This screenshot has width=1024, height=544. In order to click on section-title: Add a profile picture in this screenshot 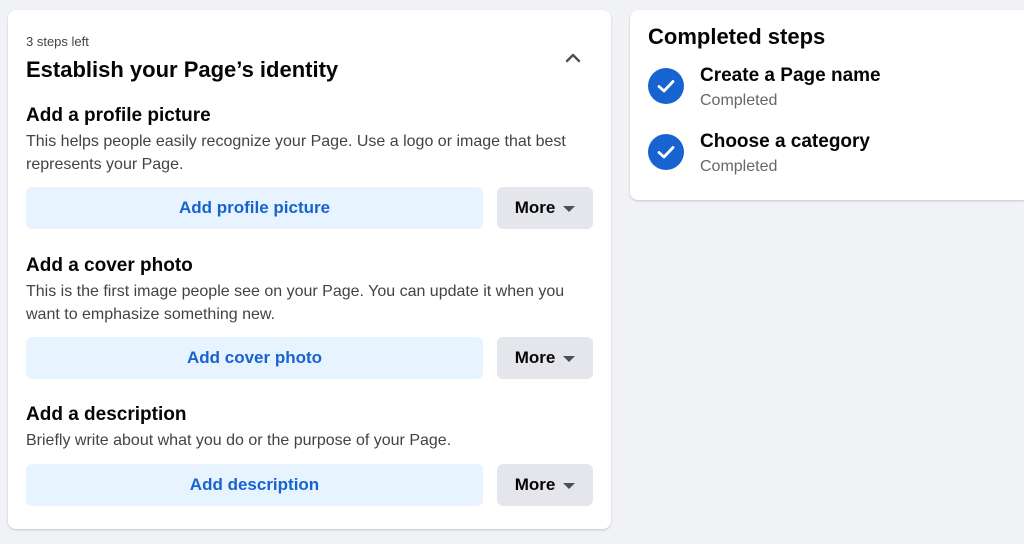, I will do `click(118, 115)`.